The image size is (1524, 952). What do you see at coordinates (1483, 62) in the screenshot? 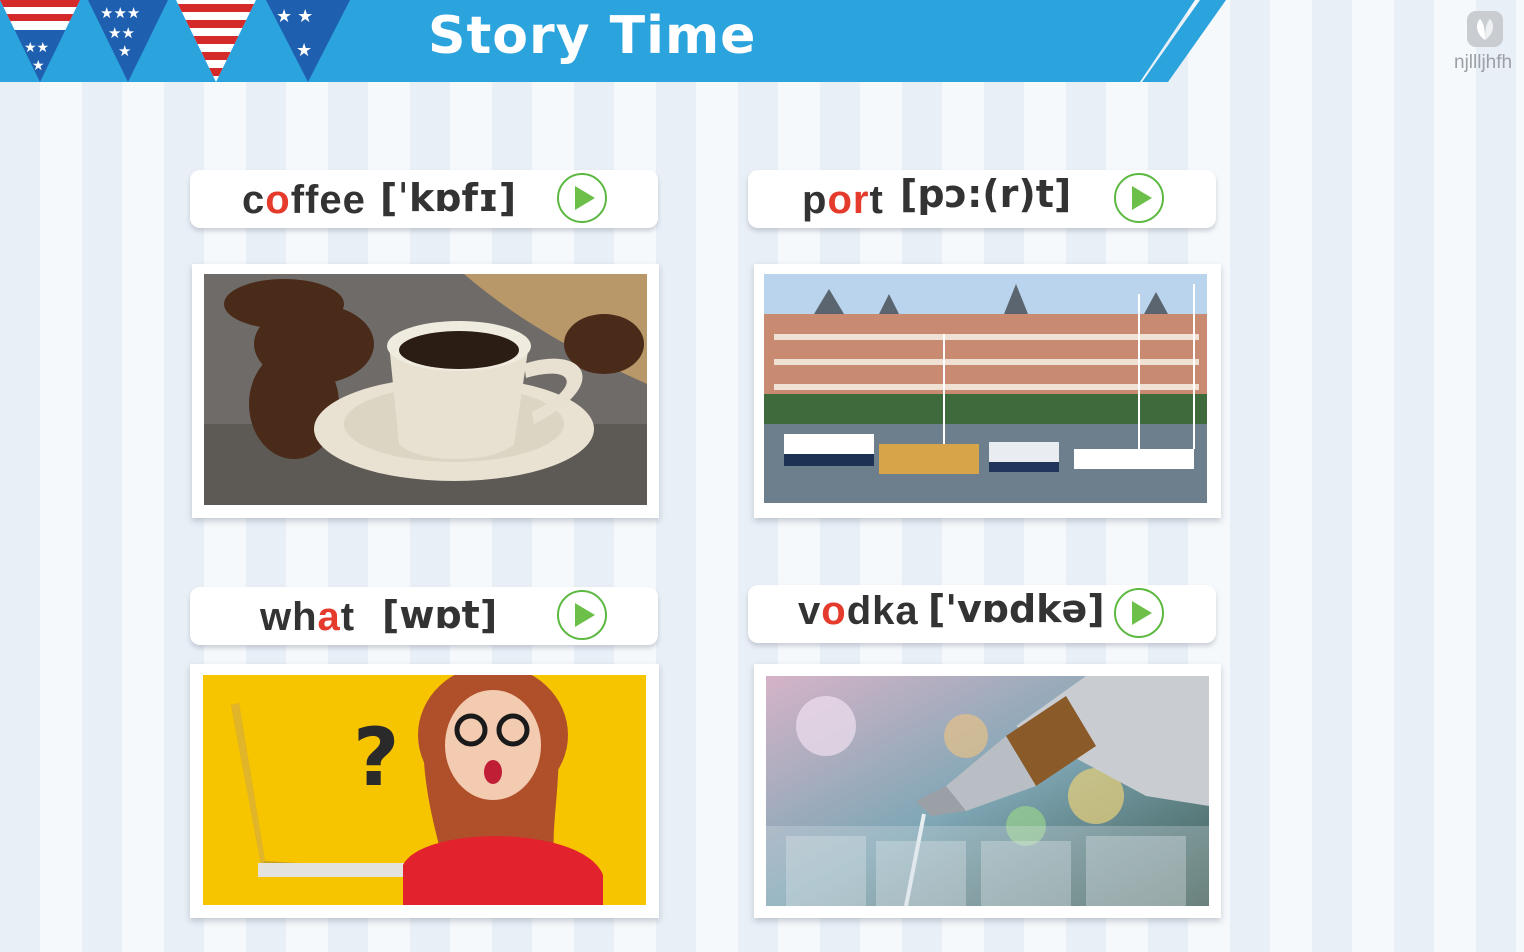
I see `watermark-text: njllljhfh` at bounding box center [1483, 62].